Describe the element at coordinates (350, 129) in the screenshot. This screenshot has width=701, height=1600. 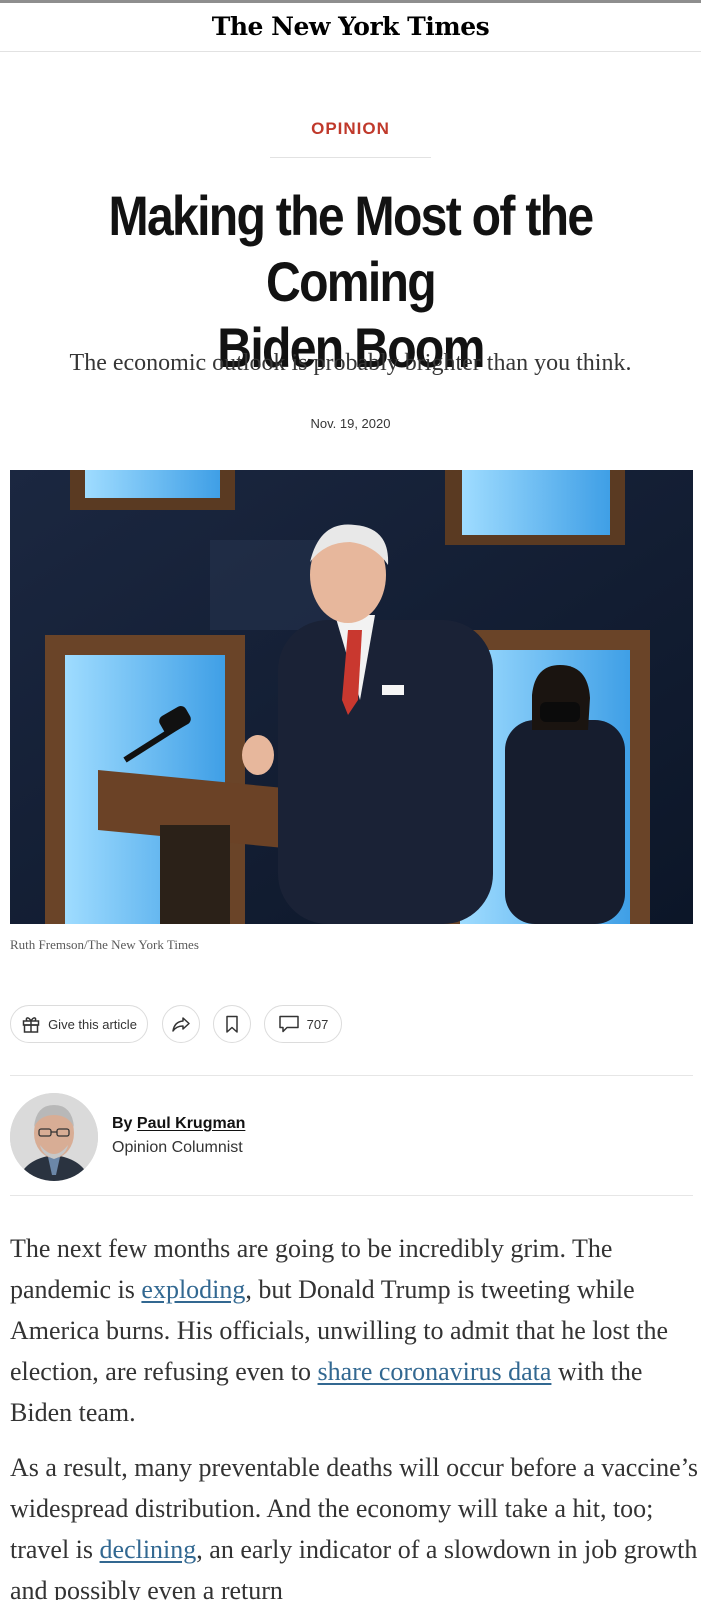
I see `section-kicker: OPINION` at that location.